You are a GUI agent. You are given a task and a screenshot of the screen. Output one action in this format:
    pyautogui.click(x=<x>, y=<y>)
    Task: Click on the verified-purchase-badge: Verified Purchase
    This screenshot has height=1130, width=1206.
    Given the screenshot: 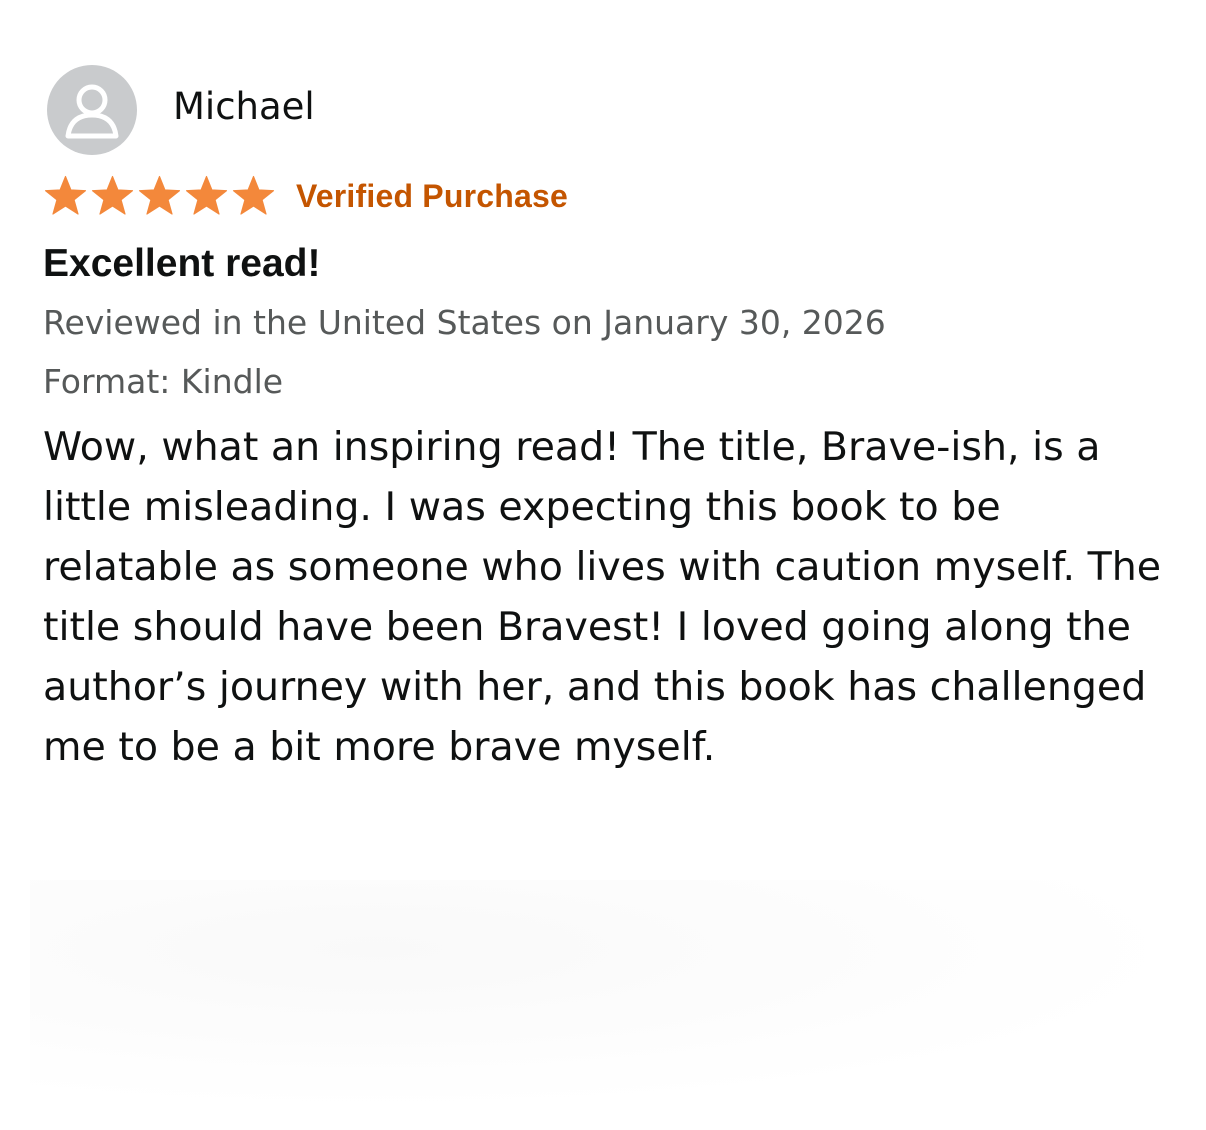 What is the action you would take?
    pyautogui.click(x=432, y=195)
    